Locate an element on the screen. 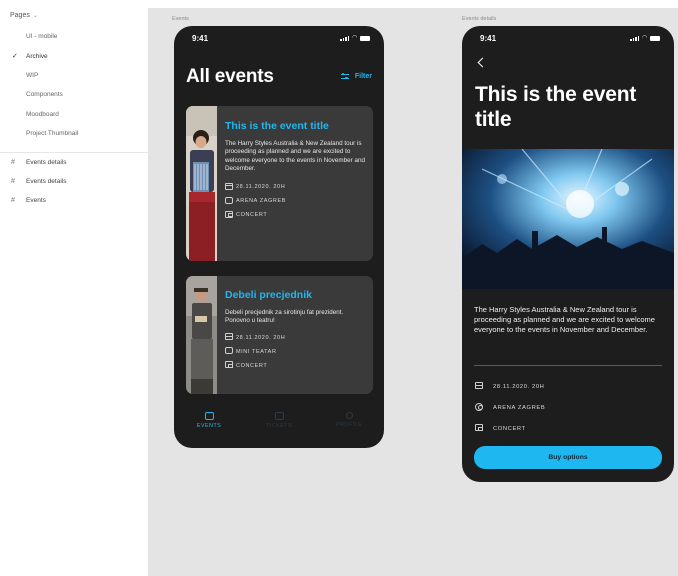 The height and width of the screenshot is (576, 678). frame-item-events-details-2: # Events details is located at coordinates (74, 181).